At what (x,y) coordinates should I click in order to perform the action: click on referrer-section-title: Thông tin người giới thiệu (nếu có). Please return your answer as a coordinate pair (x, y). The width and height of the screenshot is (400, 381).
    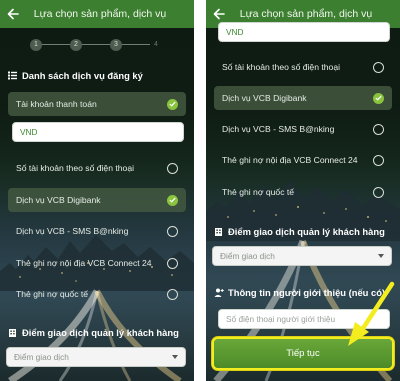
    Looking at the image, I should click on (299, 292).